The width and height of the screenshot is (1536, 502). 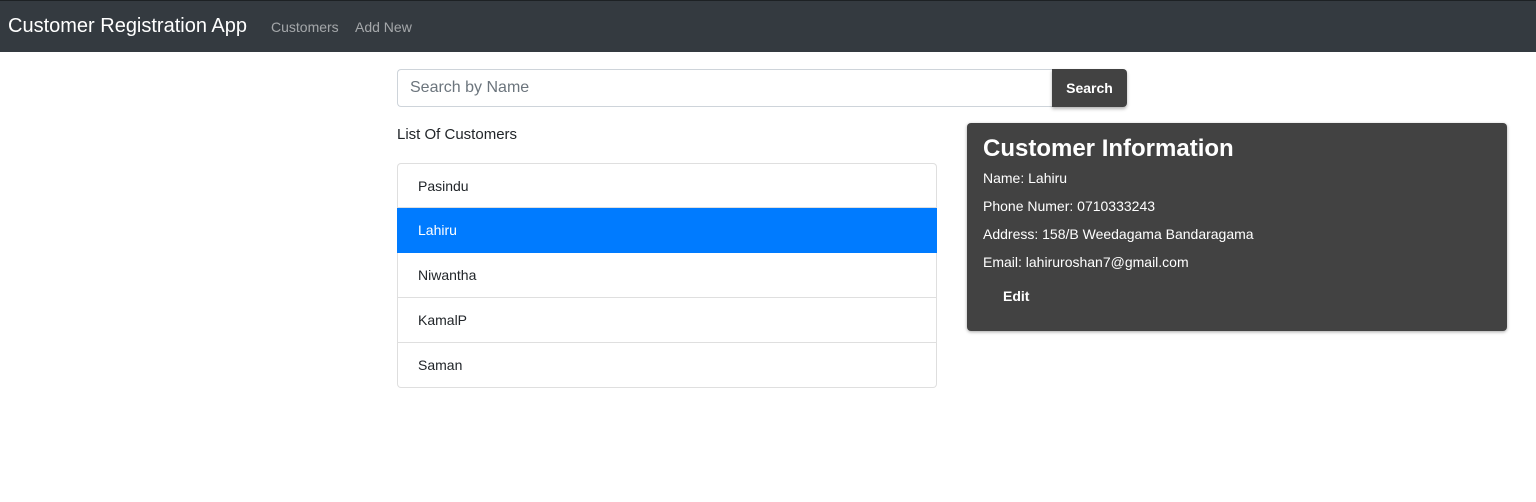 What do you see at coordinates (1025, 178) in the screenshot?
I see `info-name: Name: Lahiru` at bounding box center [1025, 178].